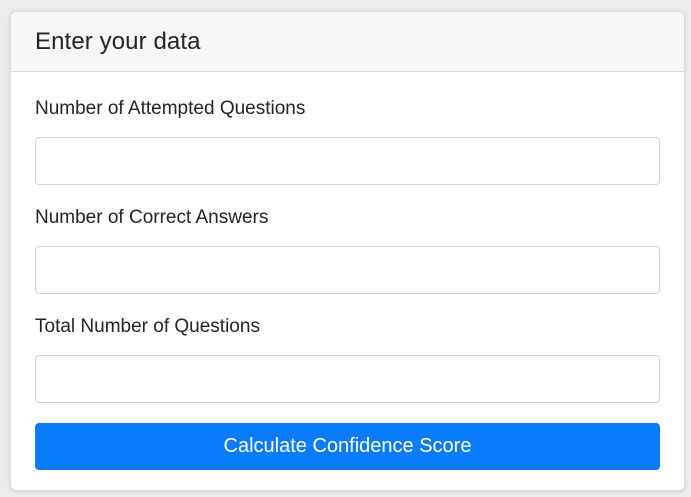  What do you see at coordinates (147, 326) in the screenshot?
I see `total-questions-label: Total Number of Questions` at bounding box center [147, 326].